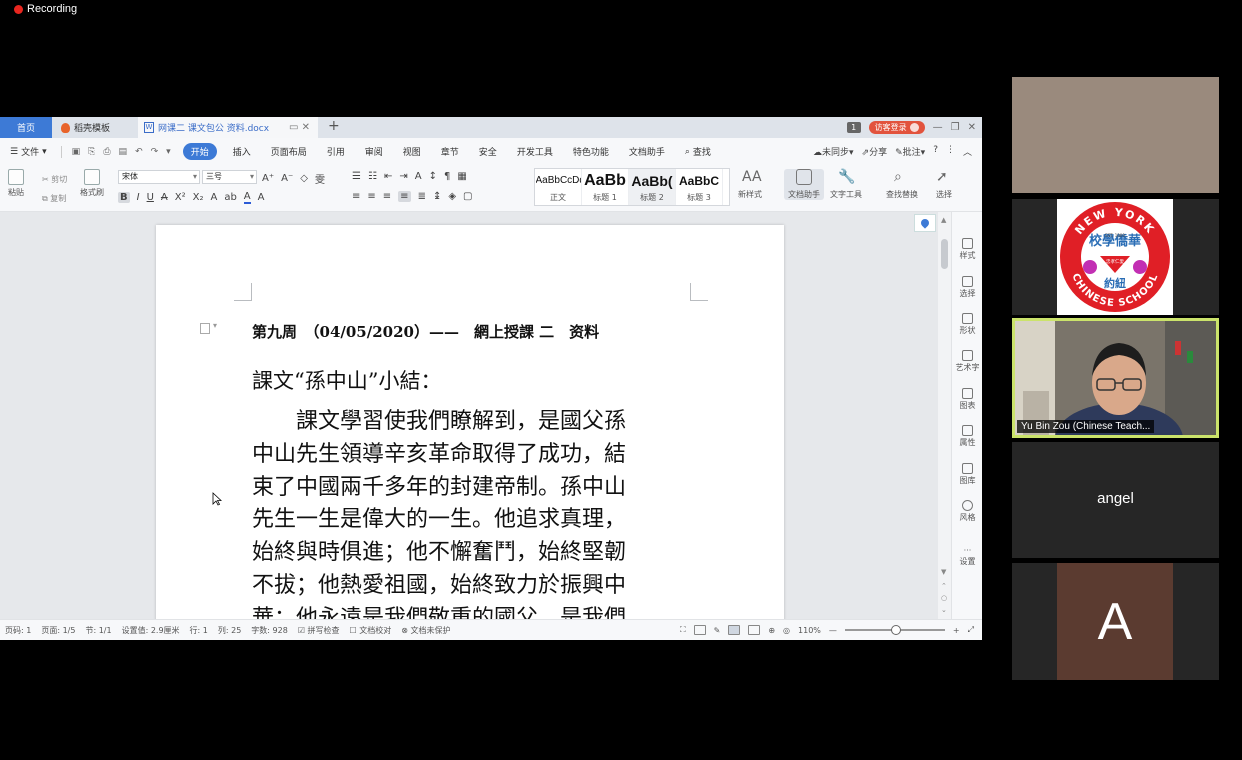 This screenshot has height=760, width=1242. I want to click on new-tab-icon: +, so click(334, 126).